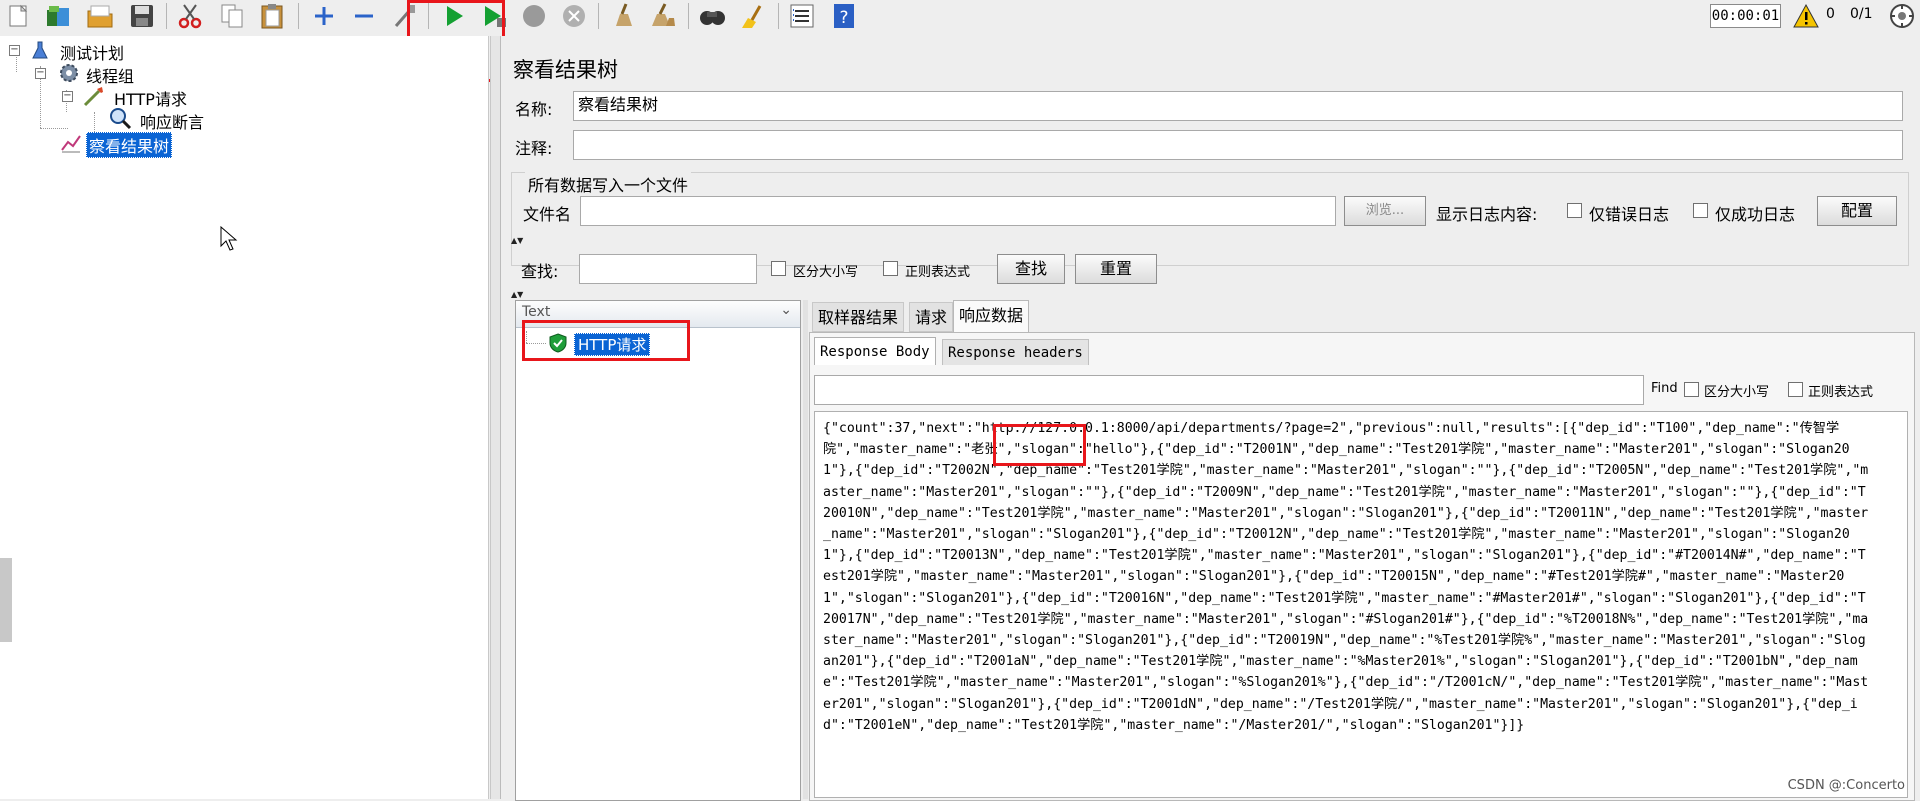 This screenshot has height=801, width=1920. Describe the element at coordinates (190, 16) in the screenshot. I see `cut-icon` at that location.